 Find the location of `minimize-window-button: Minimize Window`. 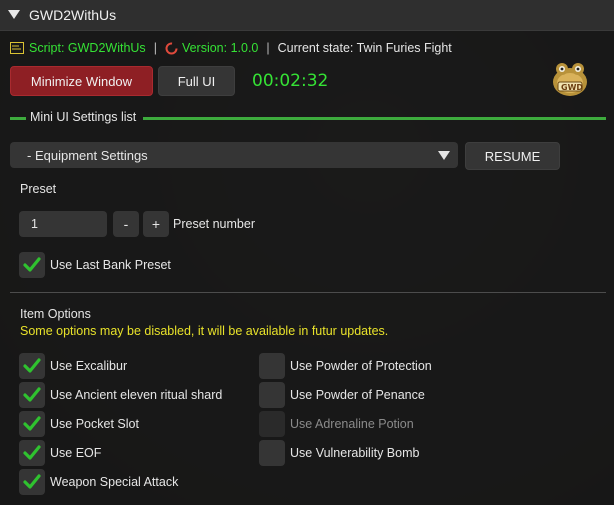

minimize-window-button: Minimize Window is located at coordinates (81, 81).